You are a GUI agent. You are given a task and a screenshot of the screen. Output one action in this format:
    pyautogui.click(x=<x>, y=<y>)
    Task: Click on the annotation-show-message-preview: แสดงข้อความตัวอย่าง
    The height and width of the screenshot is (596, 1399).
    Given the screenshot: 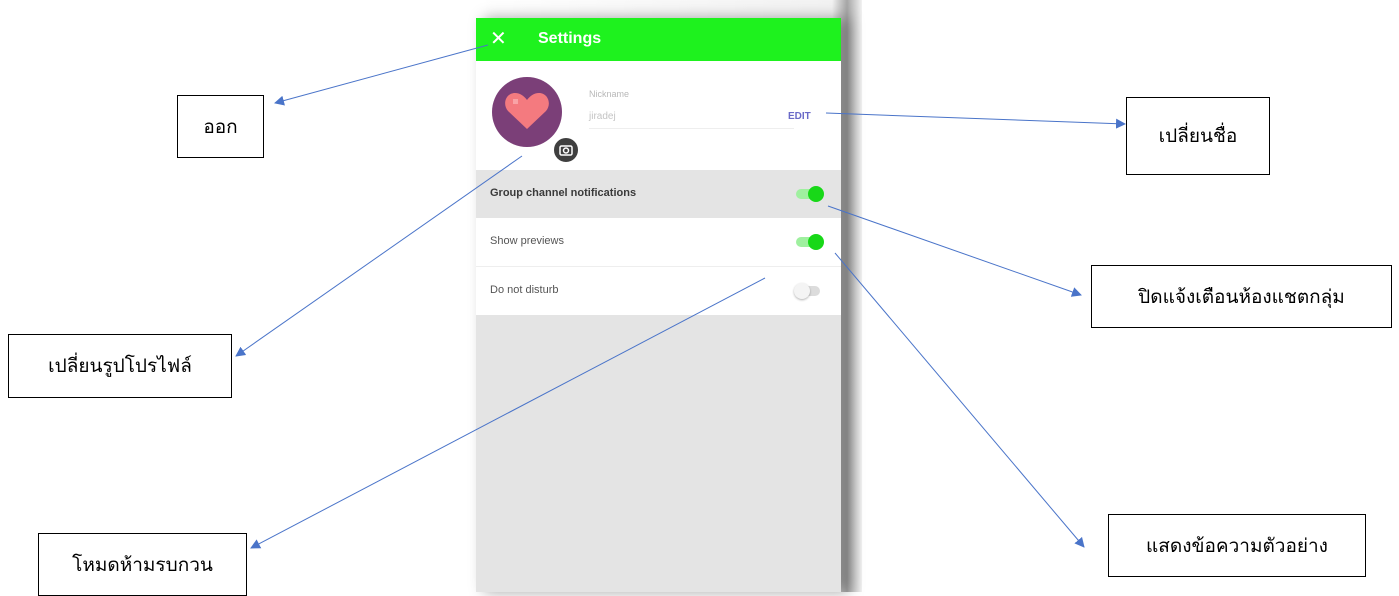 What is the action you would take?
    pyautogui.click(x=1237, y=545)
    